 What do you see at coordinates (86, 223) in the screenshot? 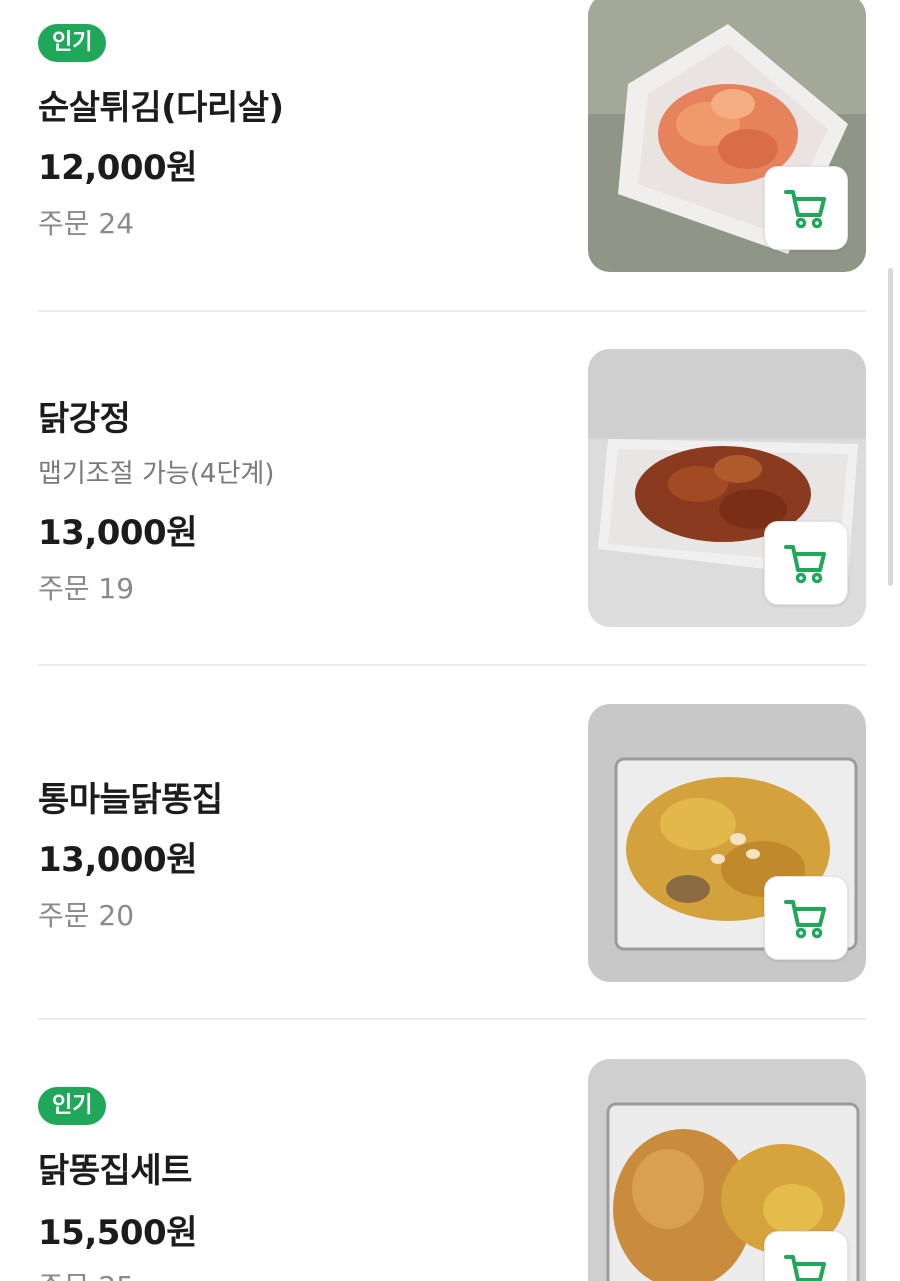
I see `menu-item-order-count: 주문 24` at bounding box center [86, 223].